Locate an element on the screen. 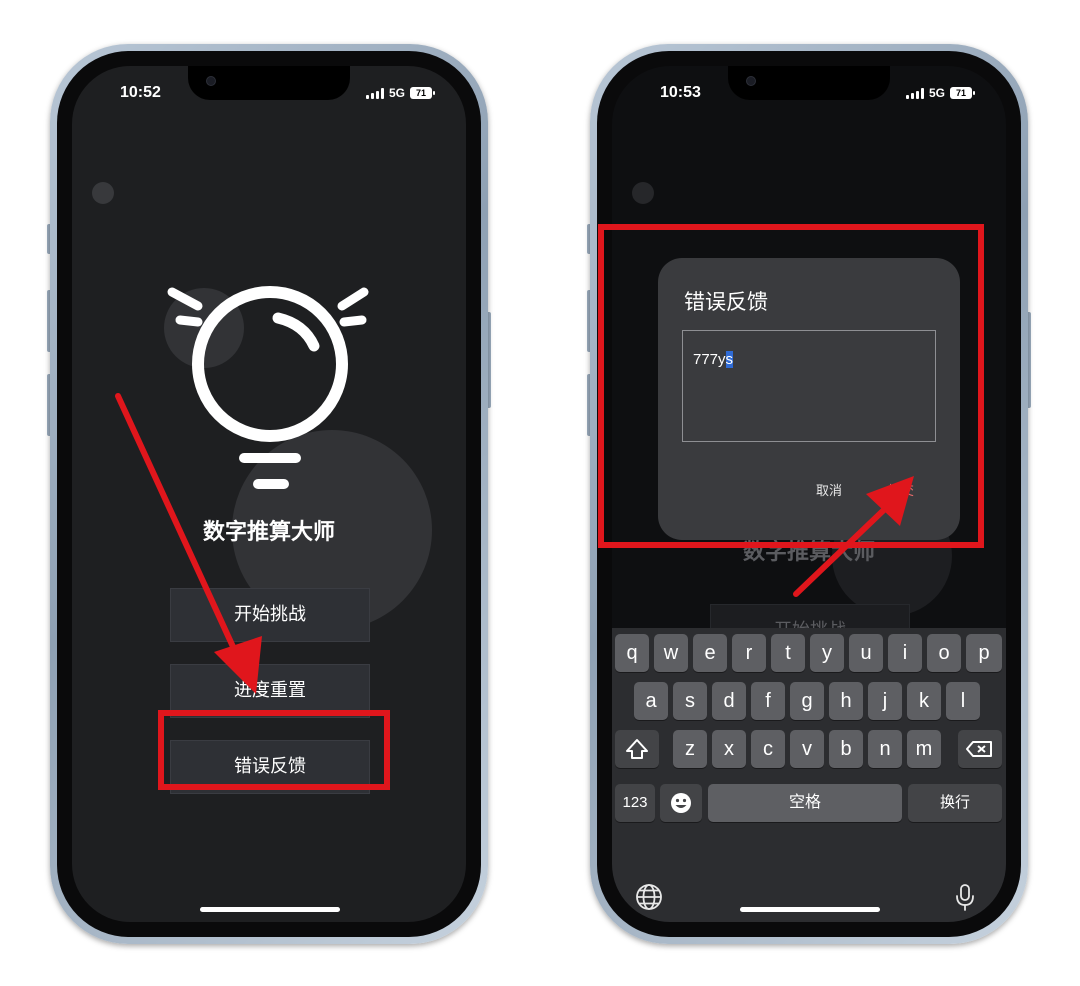 Image resolution: width=1080 pixels, height=986 pixels. arrow-left is located at coordinates (188, 543).